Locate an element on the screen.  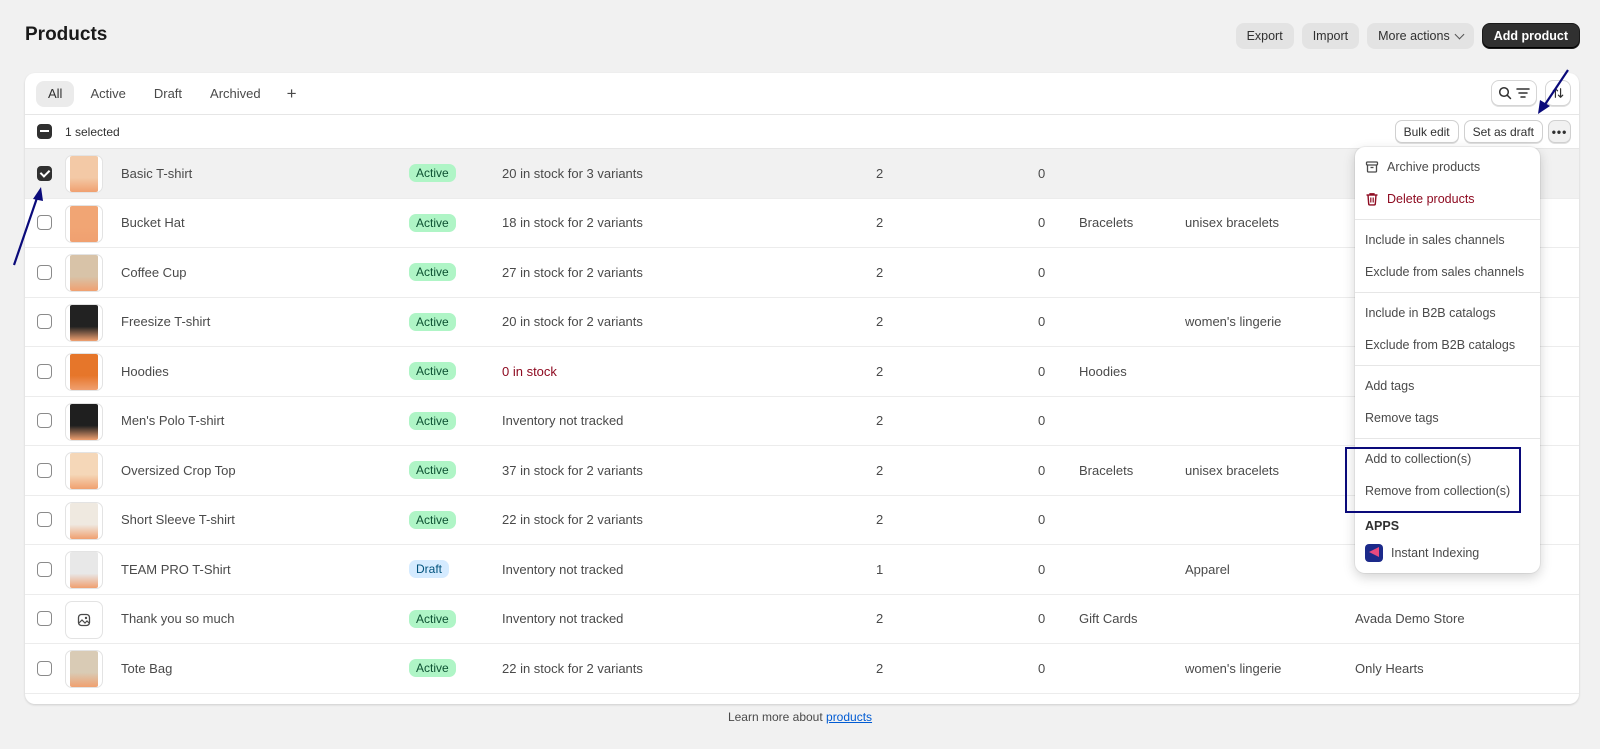
menu-remove-tags: Remove tags is located at coordinates (1447, 418).